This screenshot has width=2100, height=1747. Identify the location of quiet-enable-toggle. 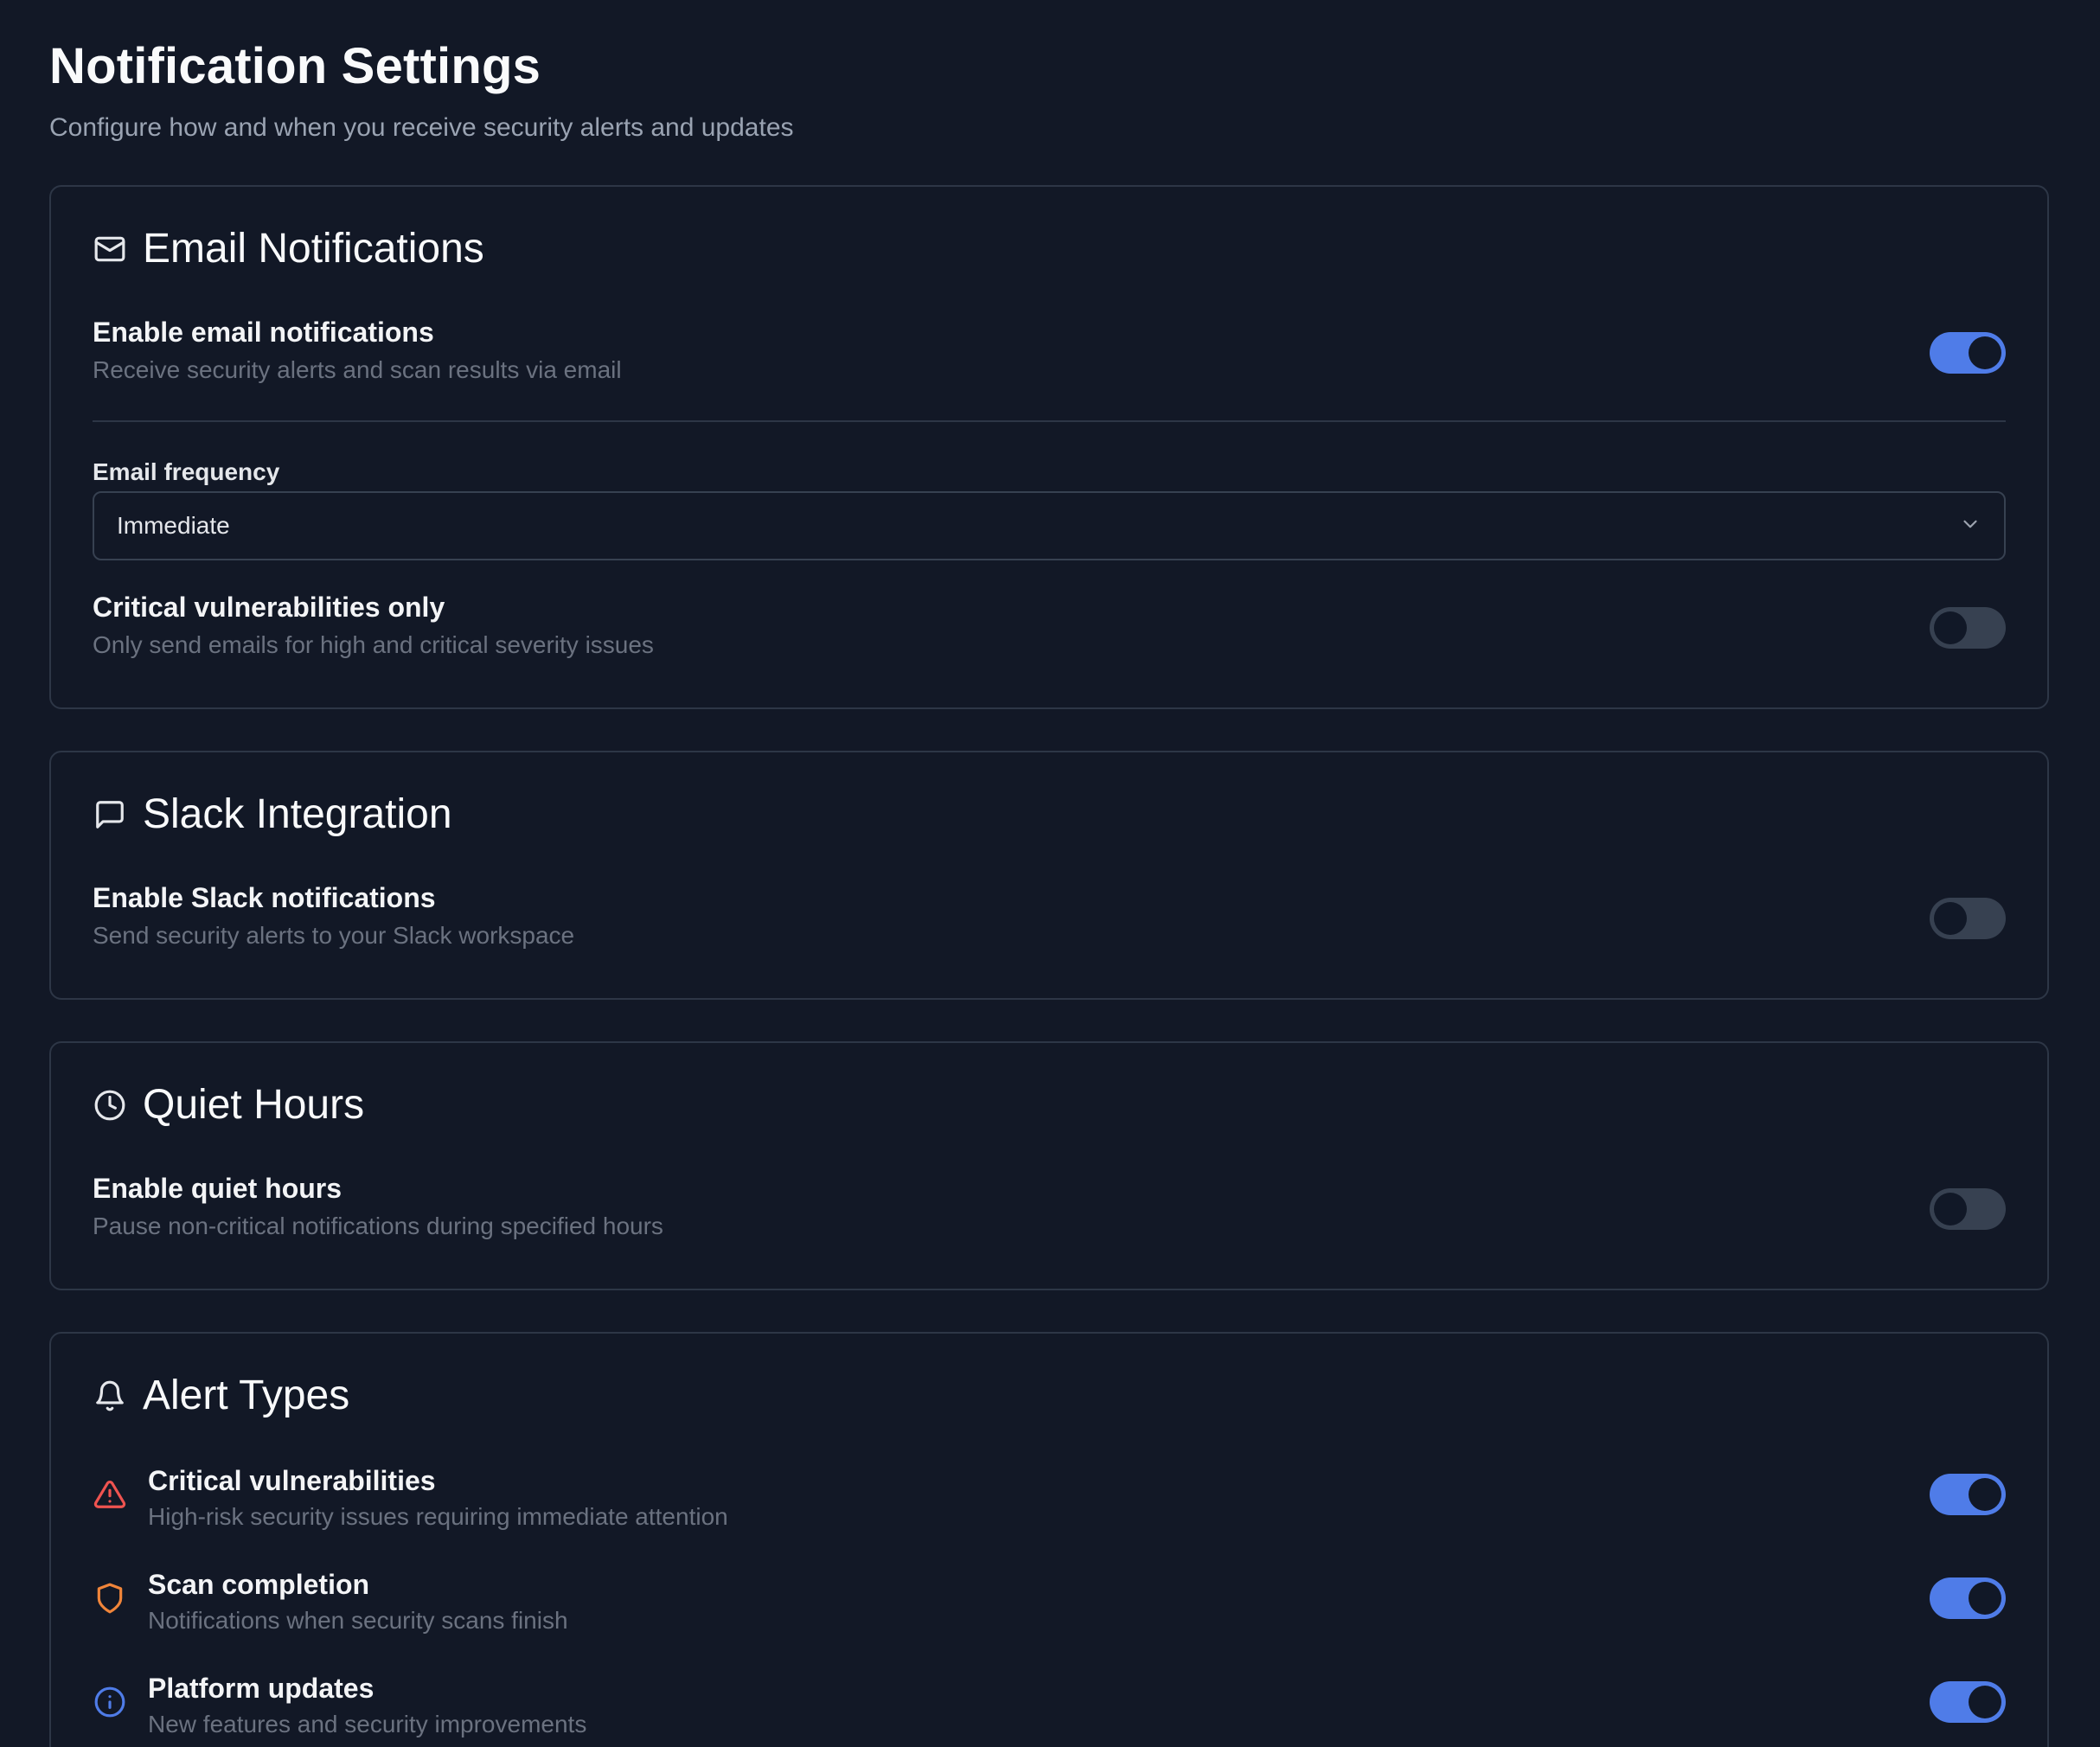
(1968, 1209).